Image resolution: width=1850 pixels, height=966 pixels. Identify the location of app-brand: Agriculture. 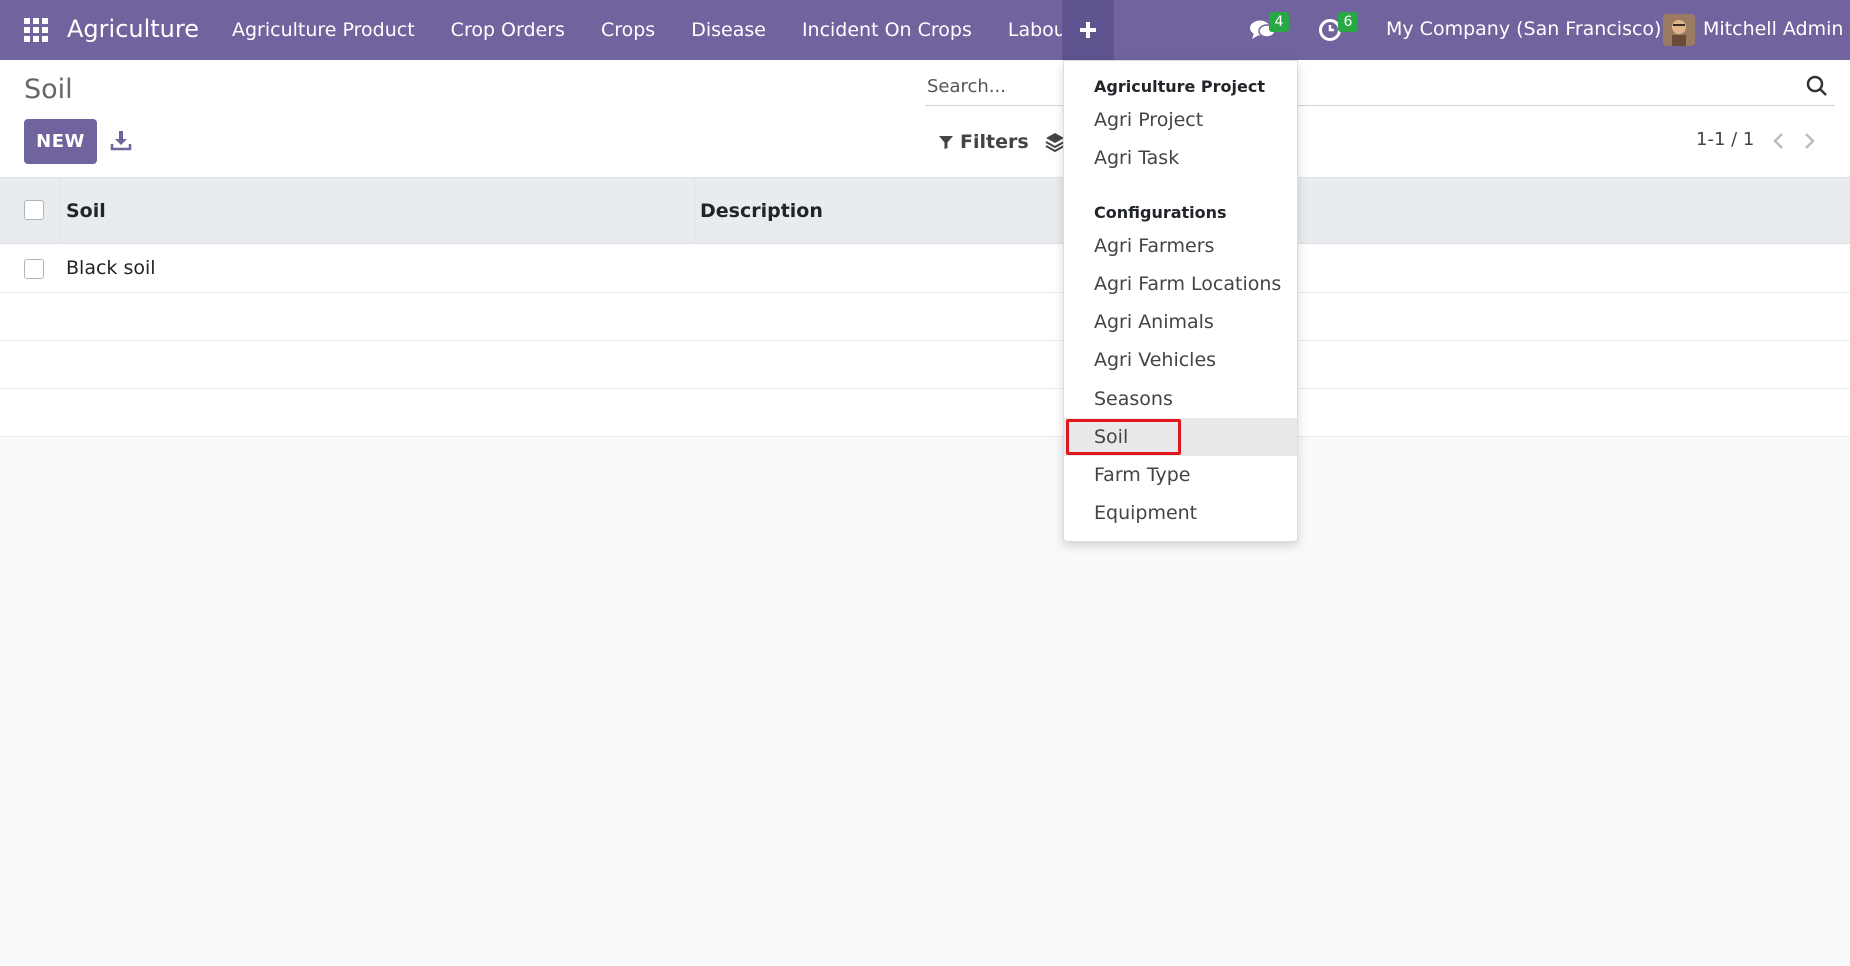
(133, 29).